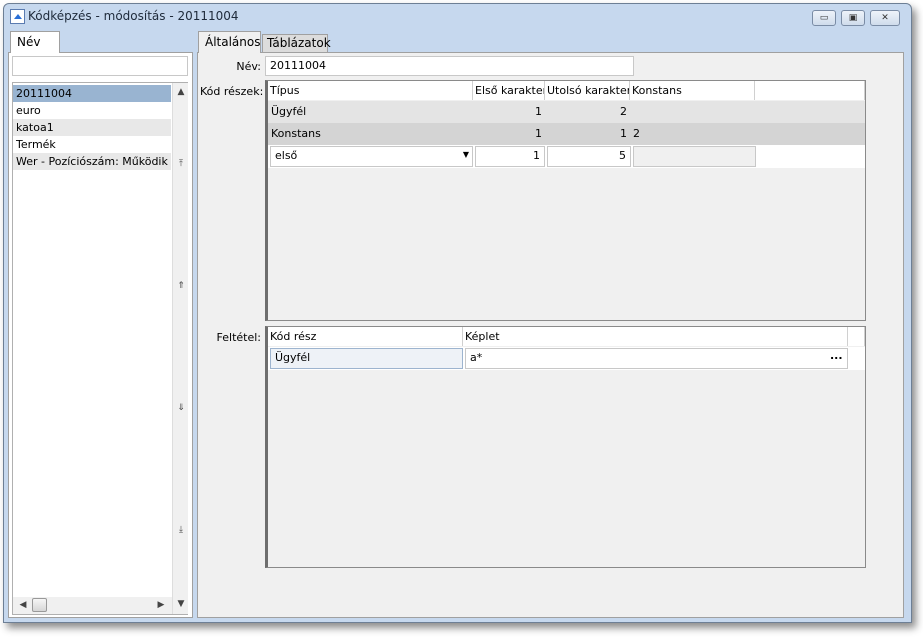  What do you see at coordinates (17, 16) in the screenshot?
I see `app-icon` at bounding box center [17, 16].